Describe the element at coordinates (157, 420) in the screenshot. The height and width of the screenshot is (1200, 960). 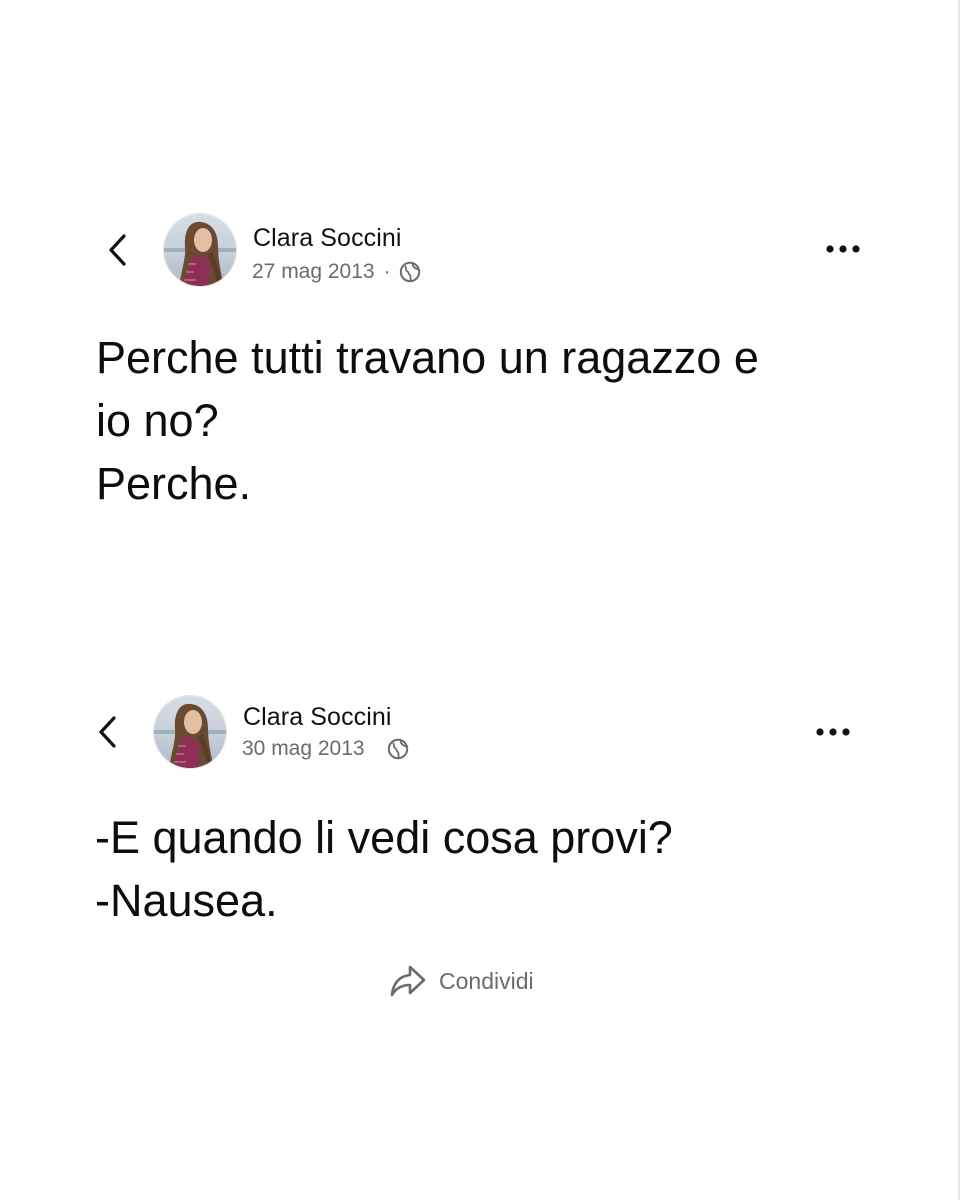
I see `post-text-line: io no?` at that location.